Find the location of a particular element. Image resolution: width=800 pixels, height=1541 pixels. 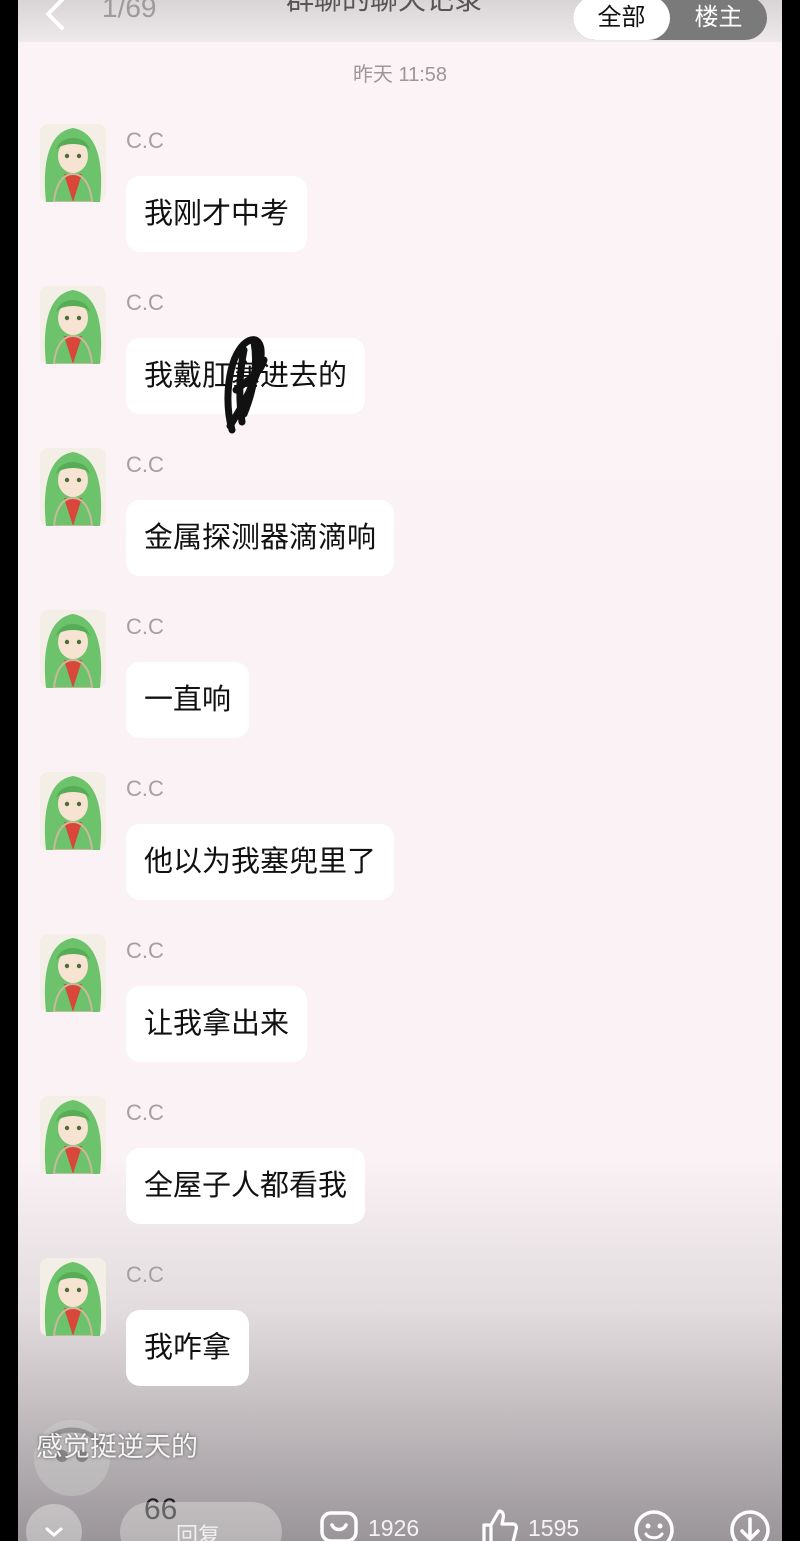

collapse-button is located at coordinates (54, 1522).